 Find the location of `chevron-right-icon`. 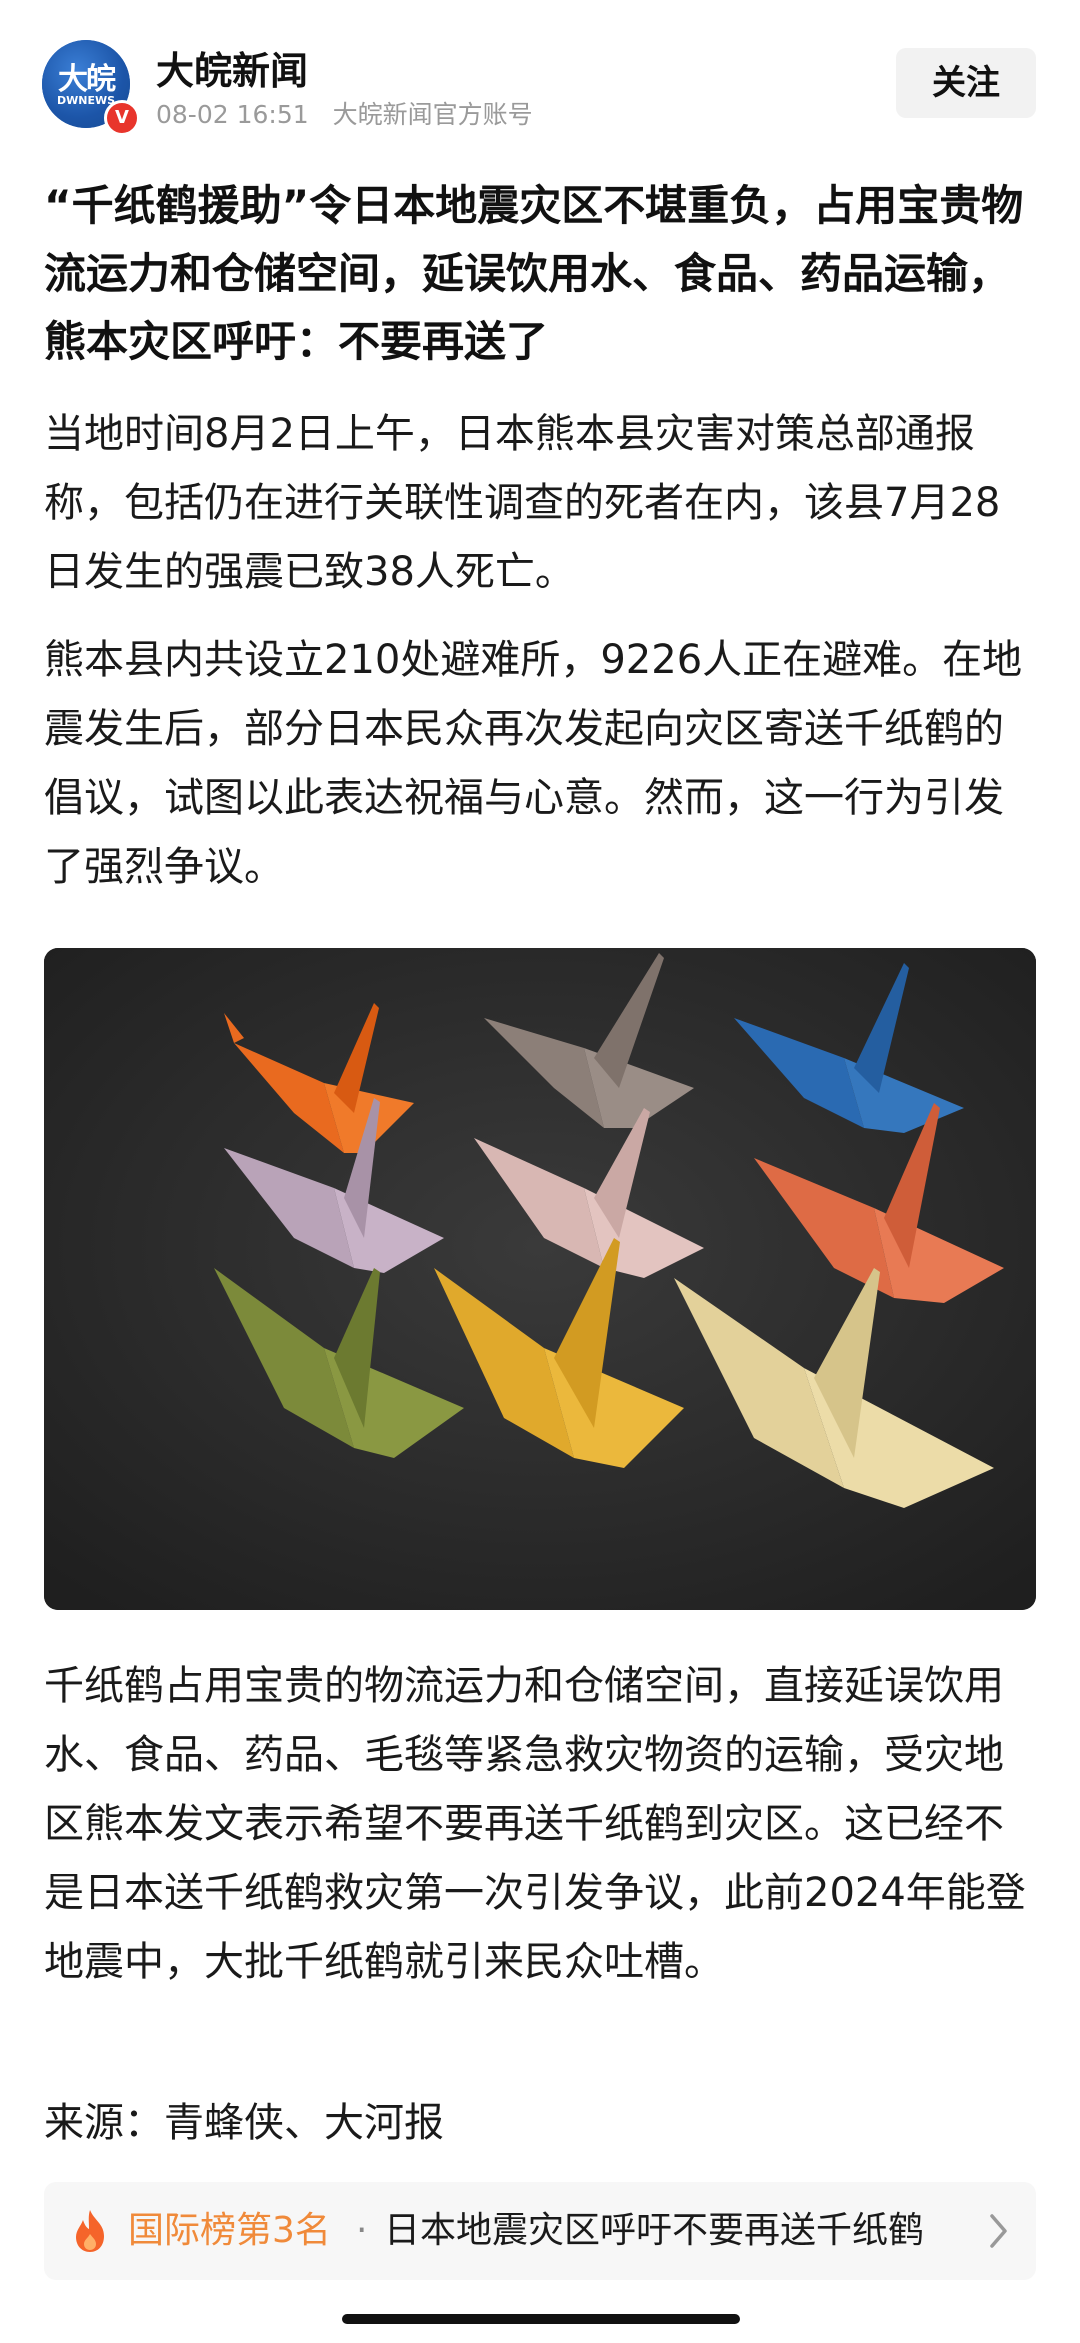

chevron-right-icon is located at coordinates (998, 2231).